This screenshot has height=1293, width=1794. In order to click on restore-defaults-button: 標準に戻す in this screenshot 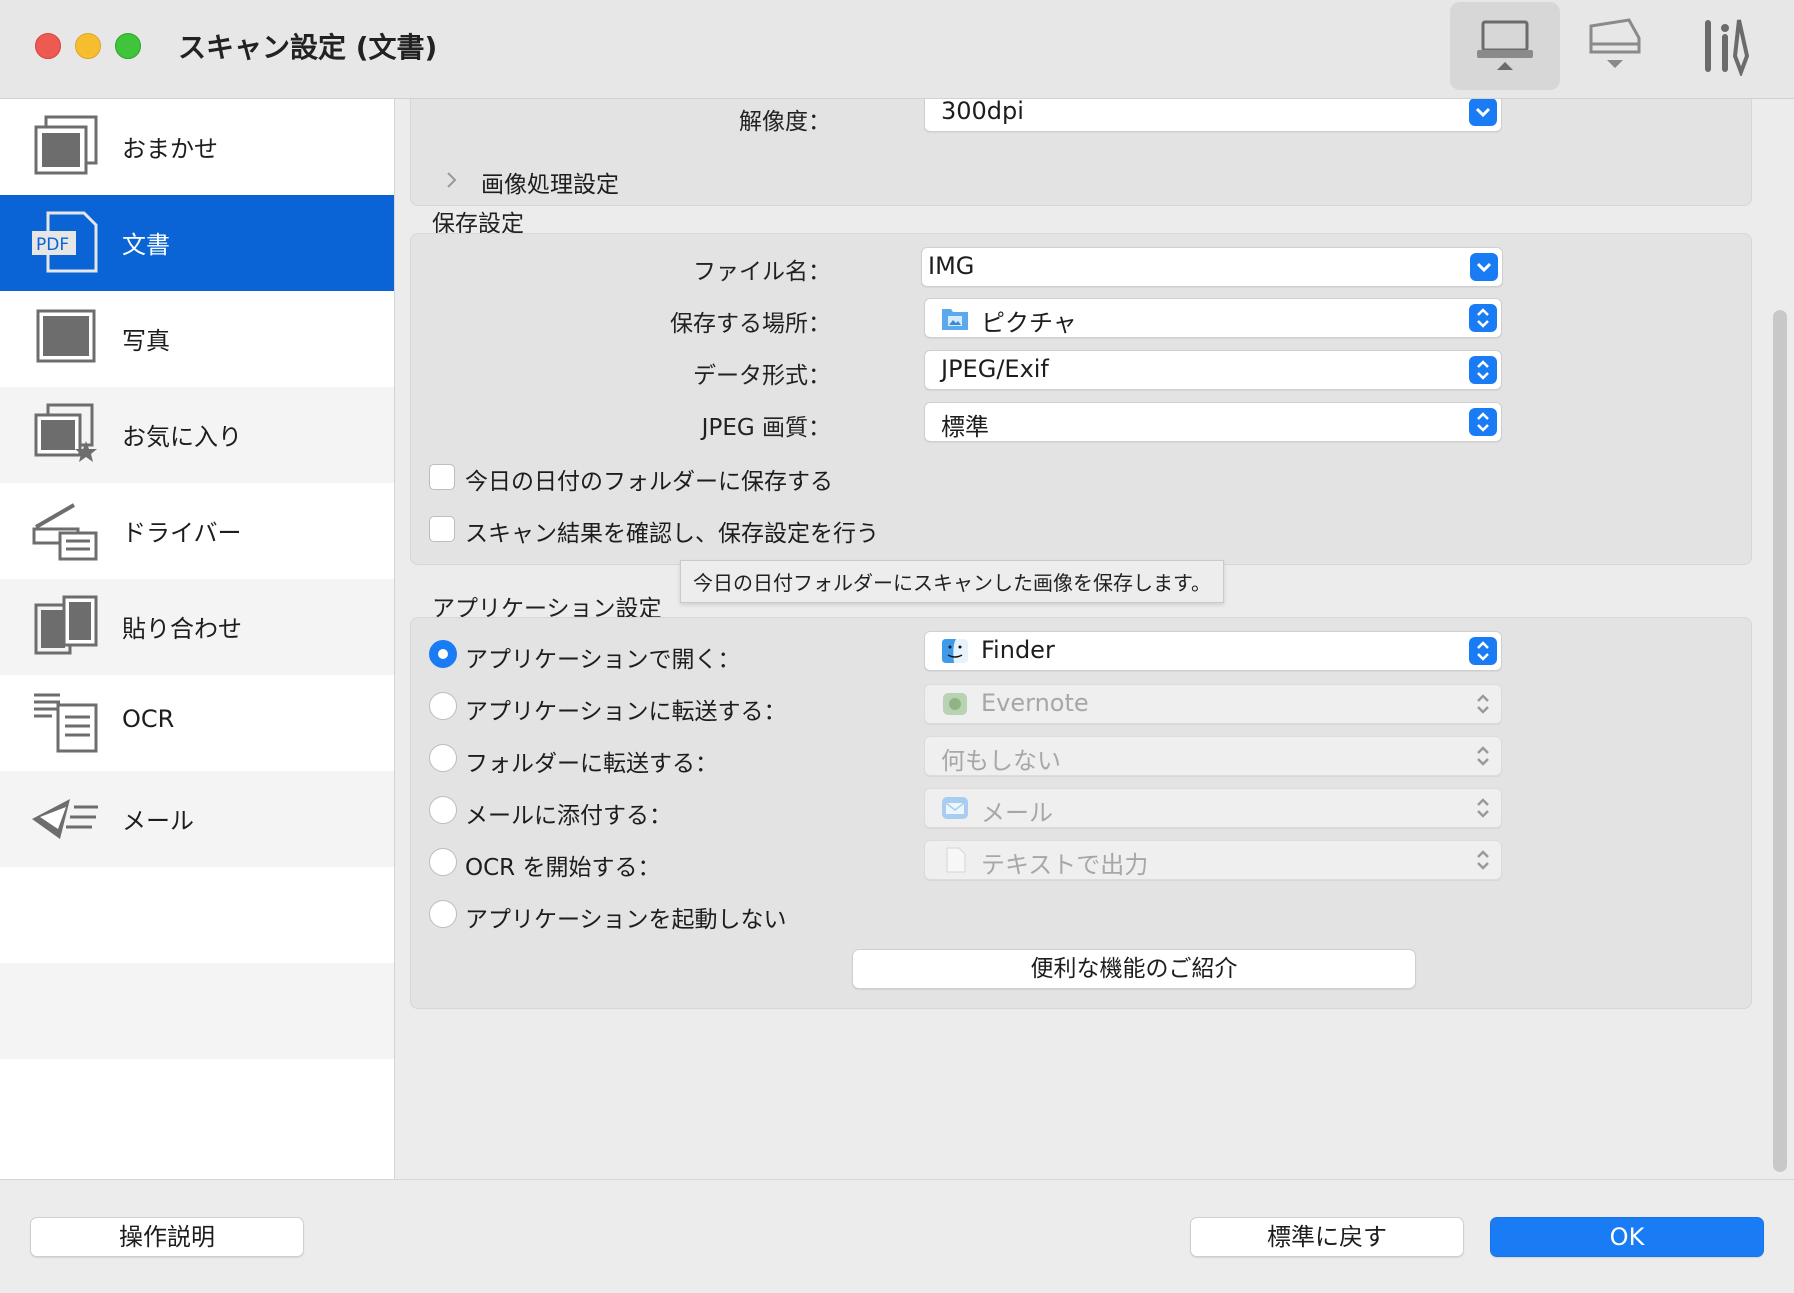, I will do `click(1327, 1237)`.